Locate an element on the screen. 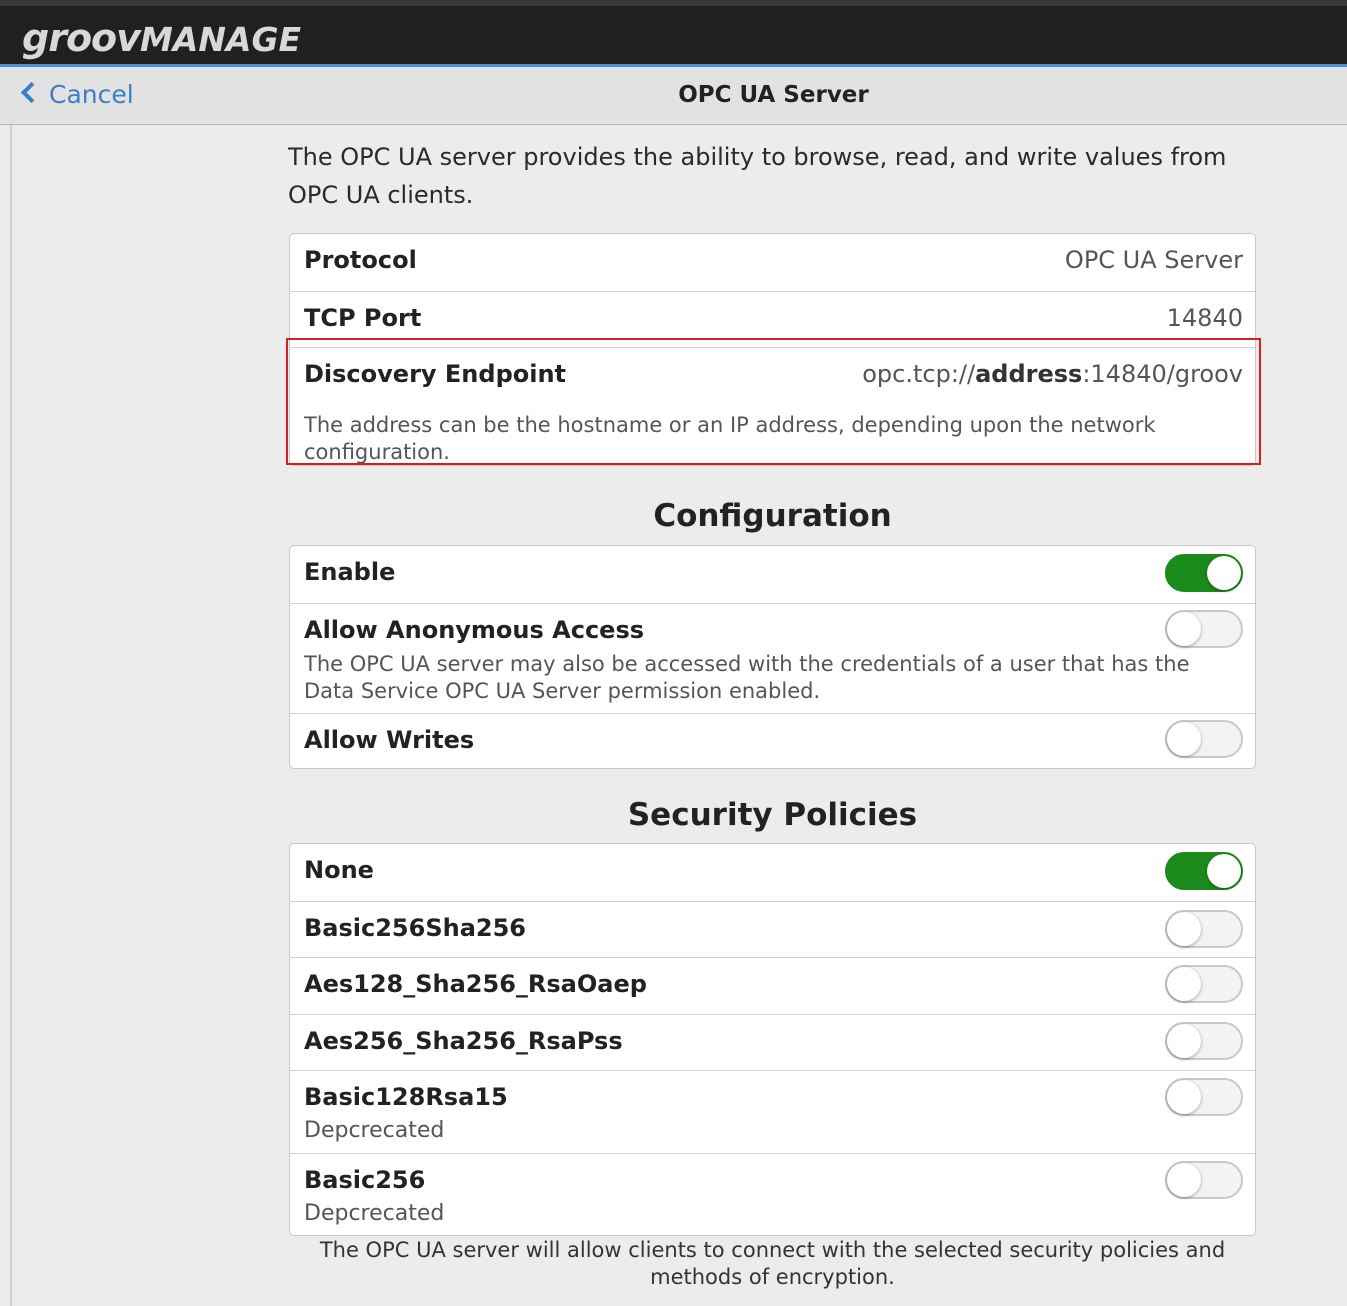 The width and height of the screenshot is (1347, 1306). policy-row-aes128: Aes128_Sha256_RsaOaep is located at coordinates (772, 985).